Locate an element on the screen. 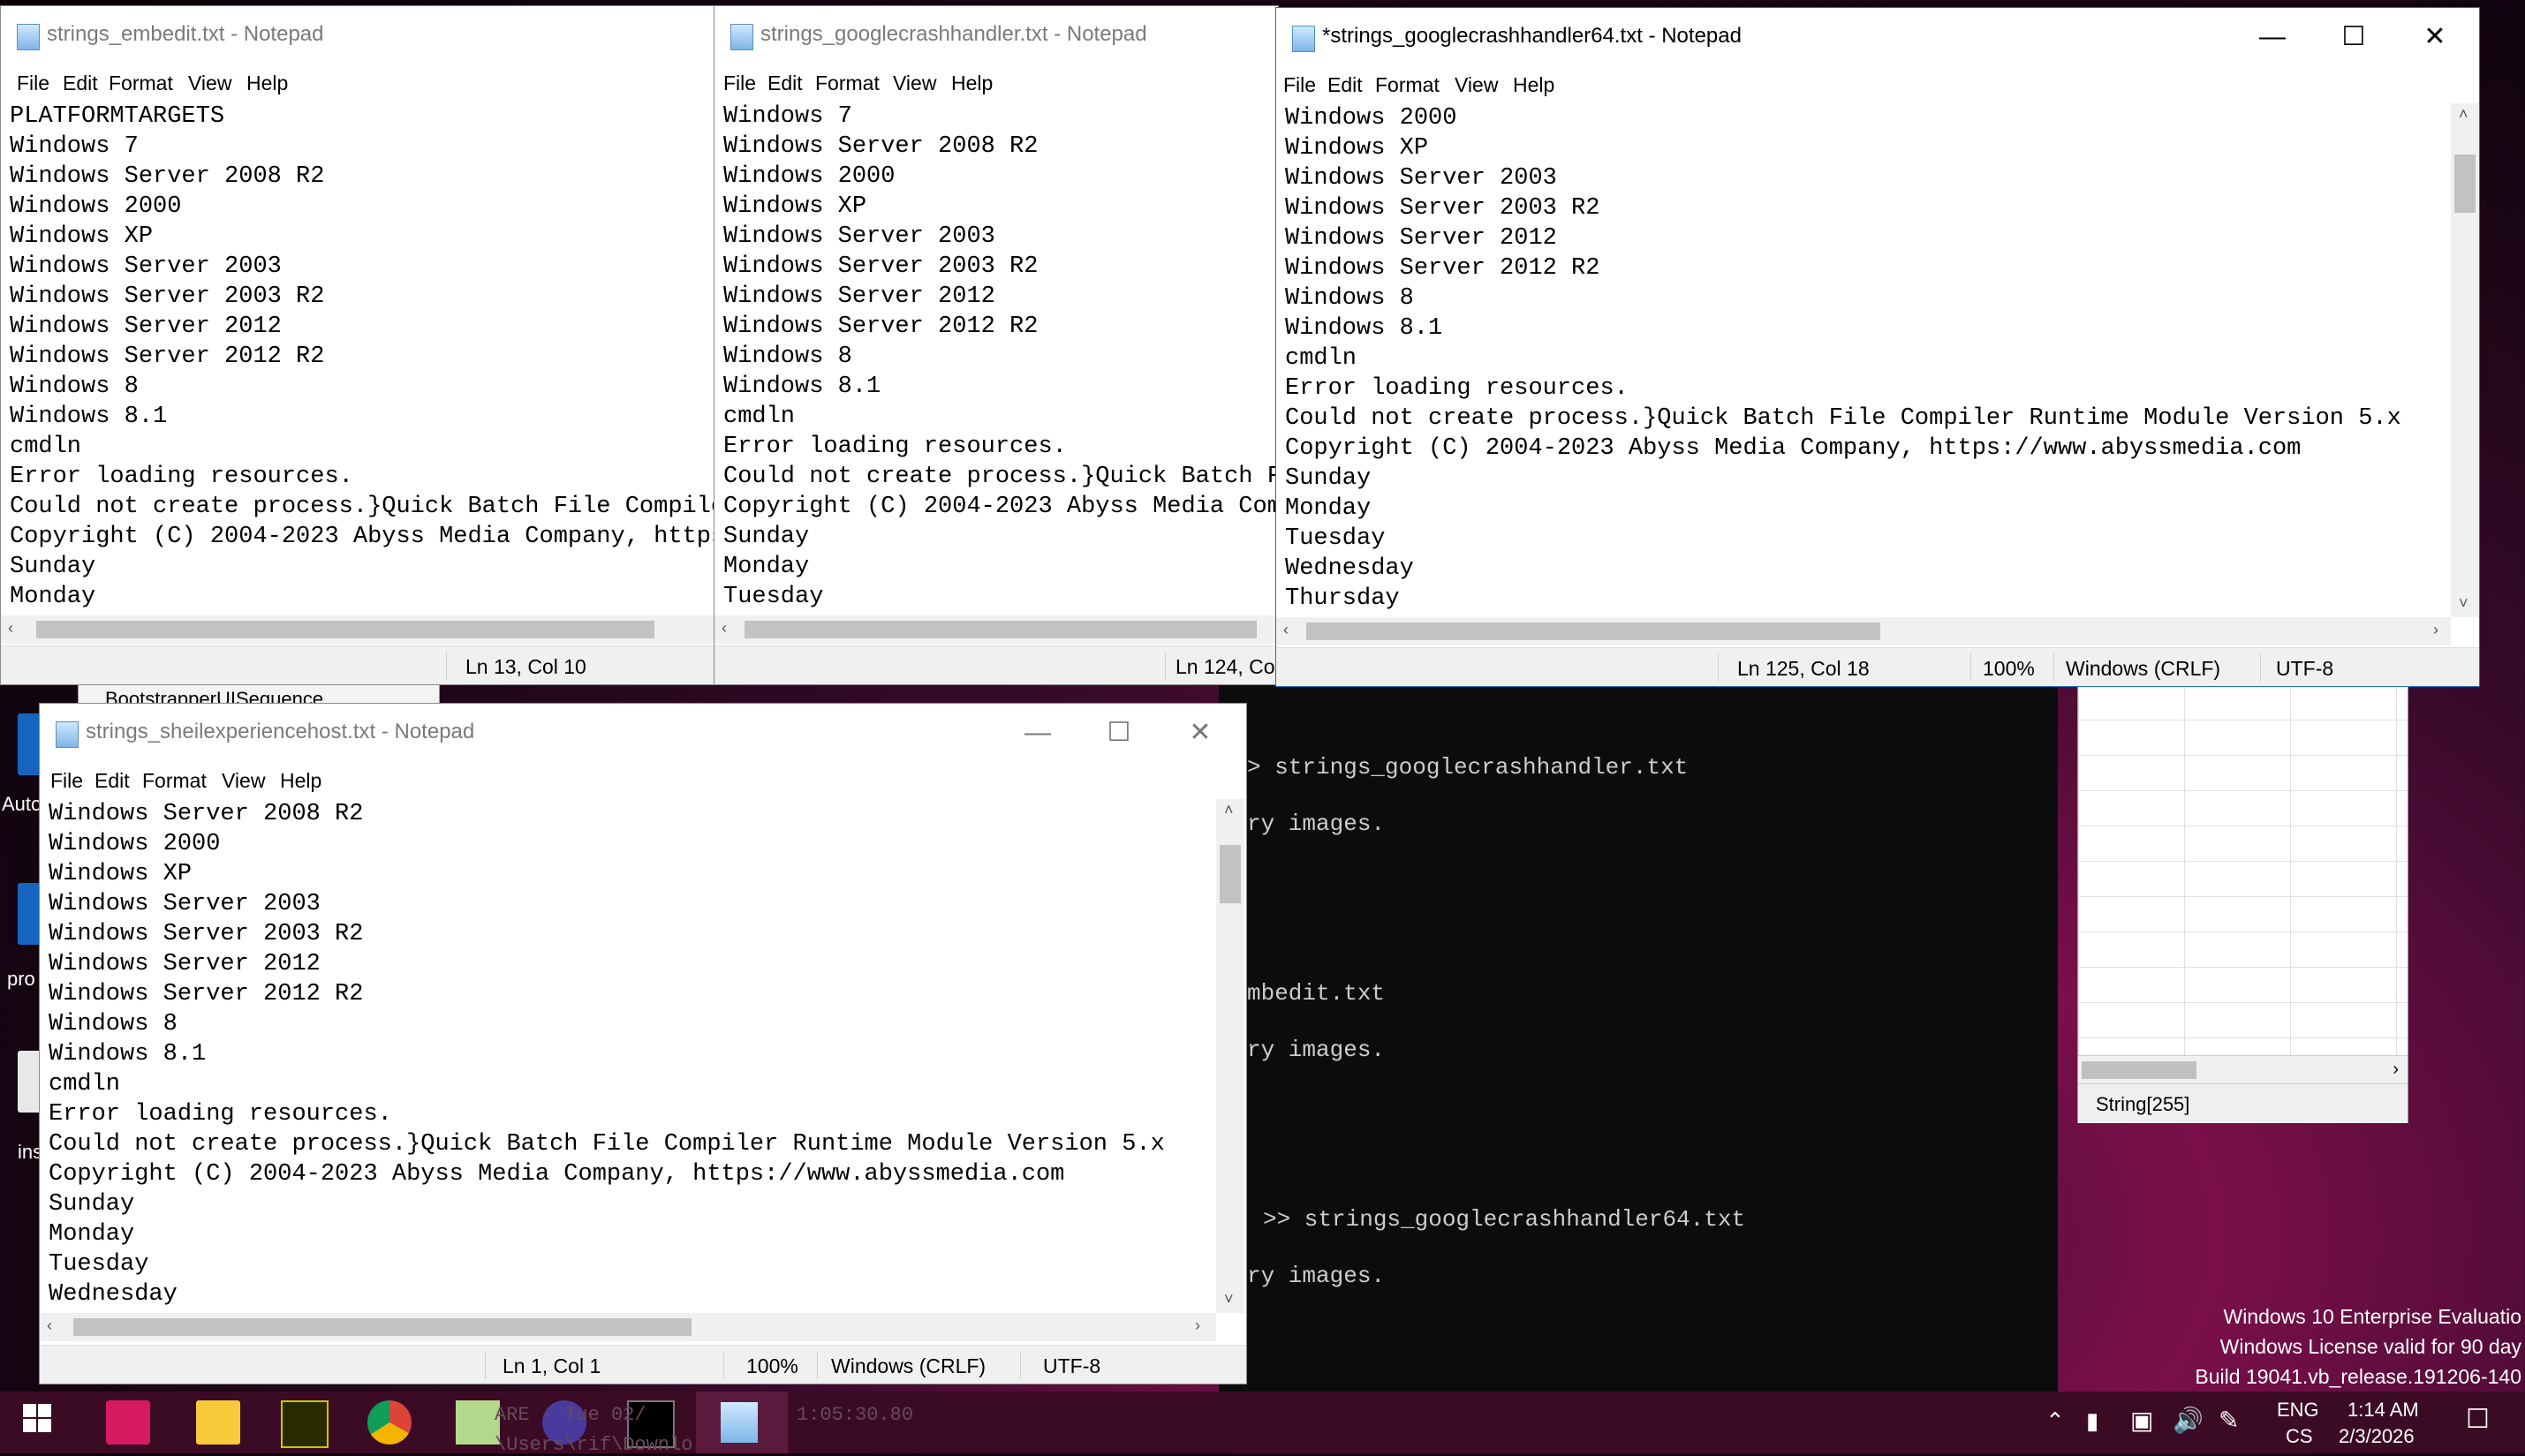 This screenshot has width=2525, height=1456. chrome-icon is located at coordinates (389, 1422).